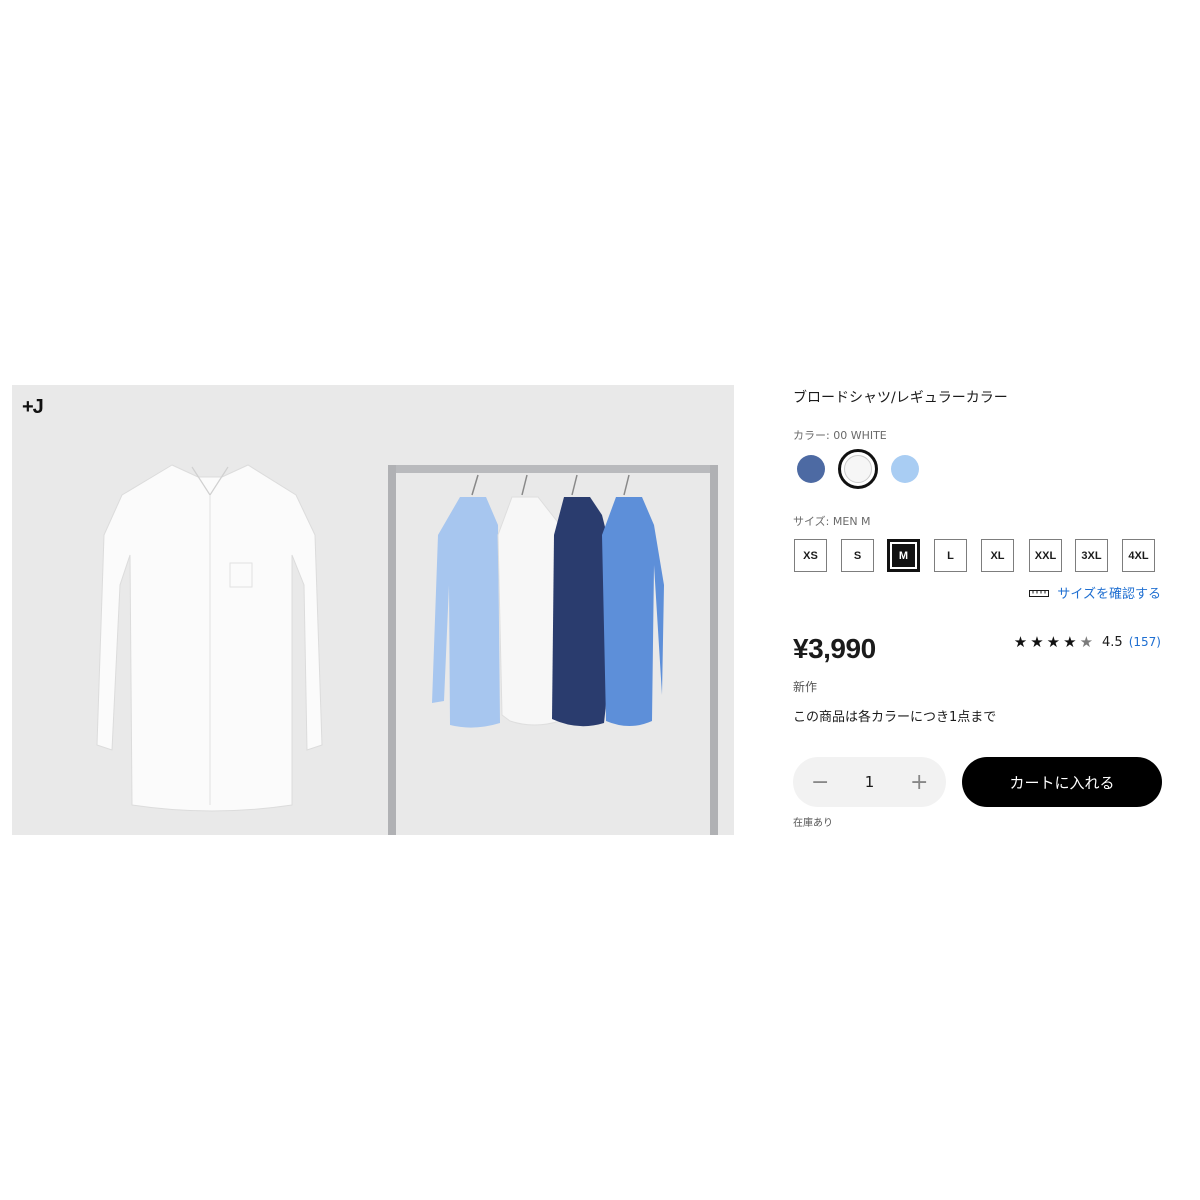 The width and height of the screenshot is (1200, 1200). Describe the element at coordinates (805, 687) in the screenshot. I see `new-badge: 新作` at that location.